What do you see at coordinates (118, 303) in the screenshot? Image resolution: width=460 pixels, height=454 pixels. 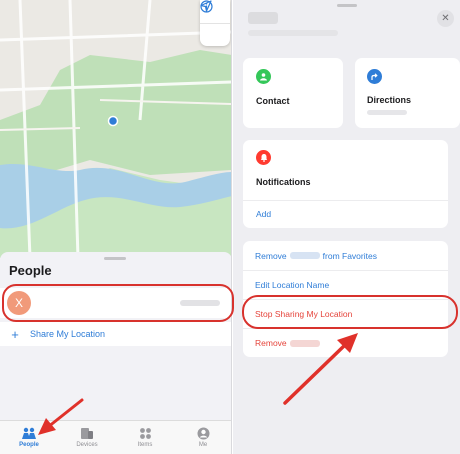 I see `highlight-person-row` at bounding box center [118, 303].